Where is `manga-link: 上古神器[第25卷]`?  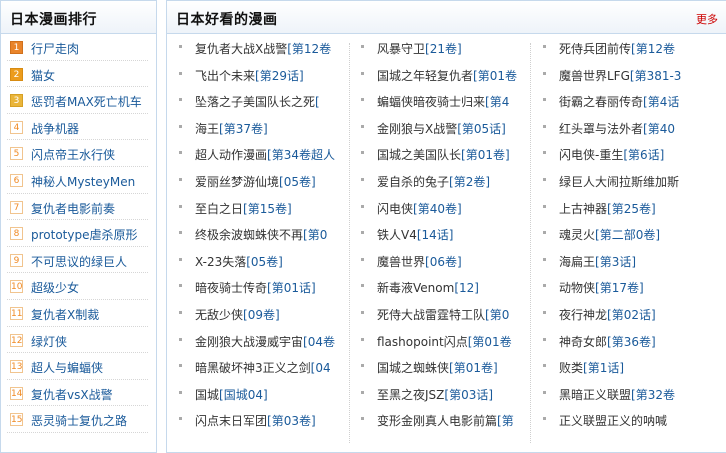
manga-link: 上古神器[第25卷] is located at coordinates (607, 208).